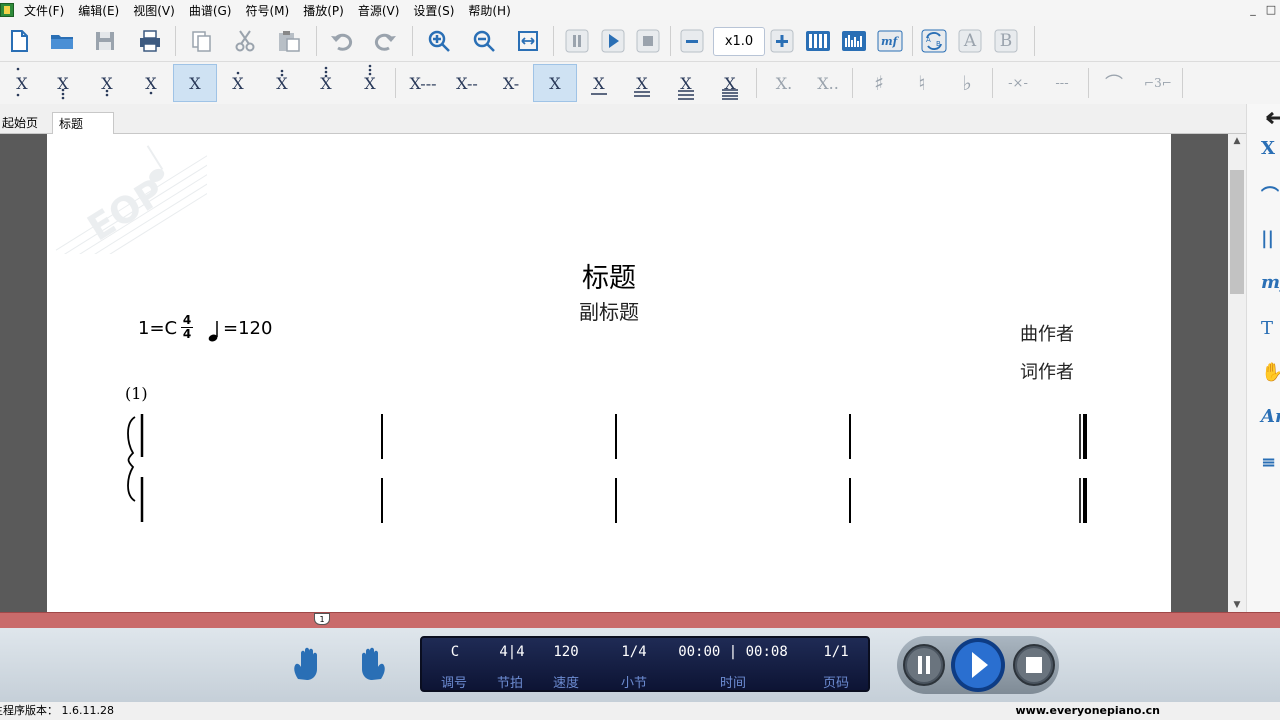  What do you see at coordinates (1271, 118) in the screenshot?
I see `panel-collapse-icon` at bounding box center [1271, 118].